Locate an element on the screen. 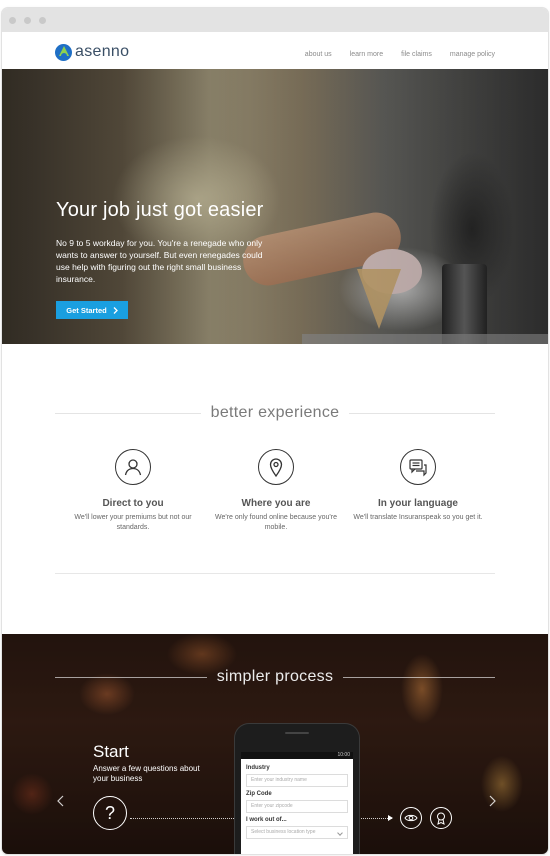 This screenshot has width=550, height=856. nav-link-manage-policy: manage policy is located at coordinates (472, 54).